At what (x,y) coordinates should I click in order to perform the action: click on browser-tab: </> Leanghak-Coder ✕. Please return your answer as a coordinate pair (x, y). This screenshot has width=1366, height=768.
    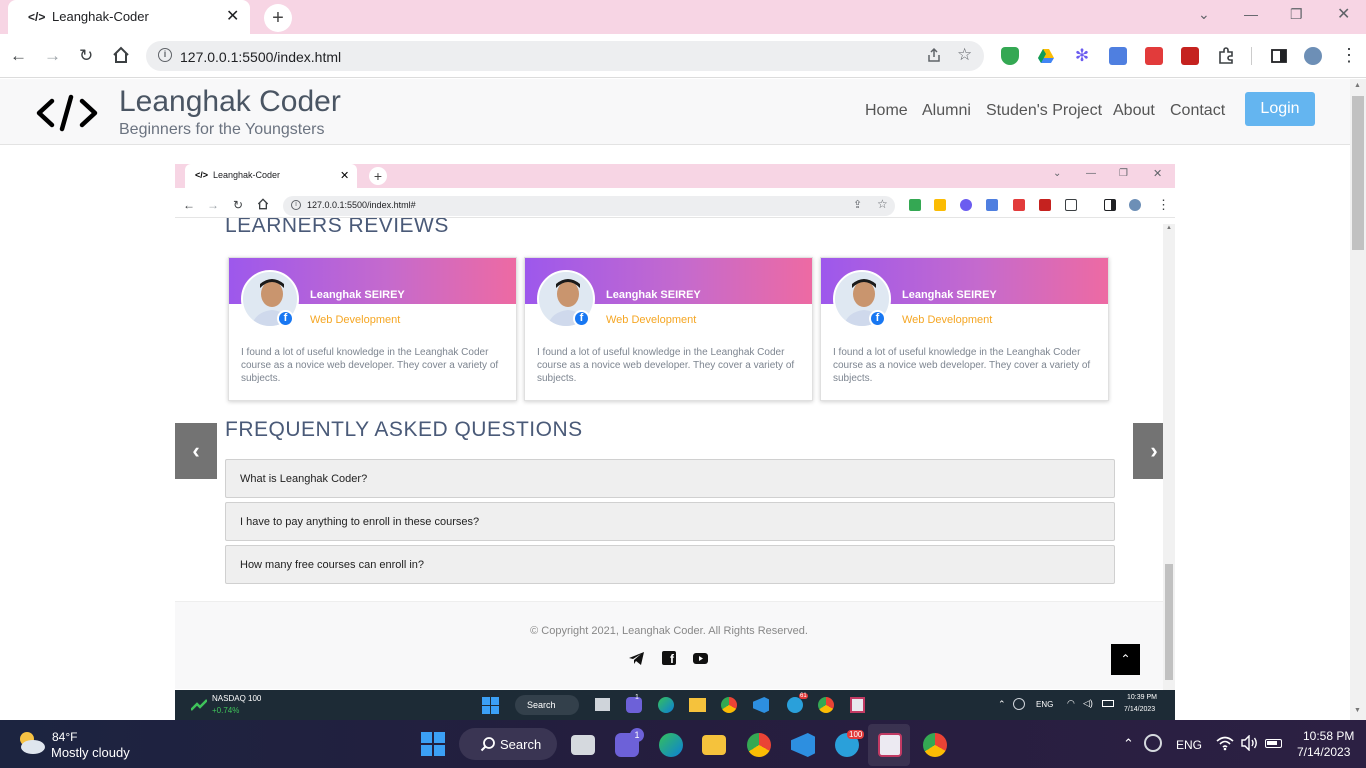
    Looking at the image, I should click on (129, 17).